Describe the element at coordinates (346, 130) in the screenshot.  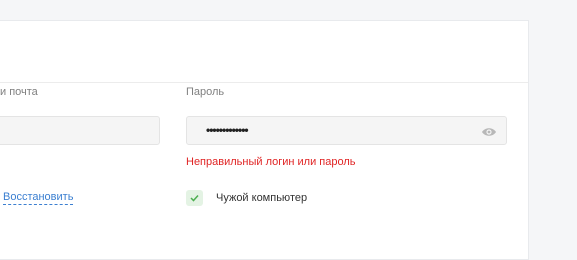
I see `password-input: •••••••••••••` at that location.